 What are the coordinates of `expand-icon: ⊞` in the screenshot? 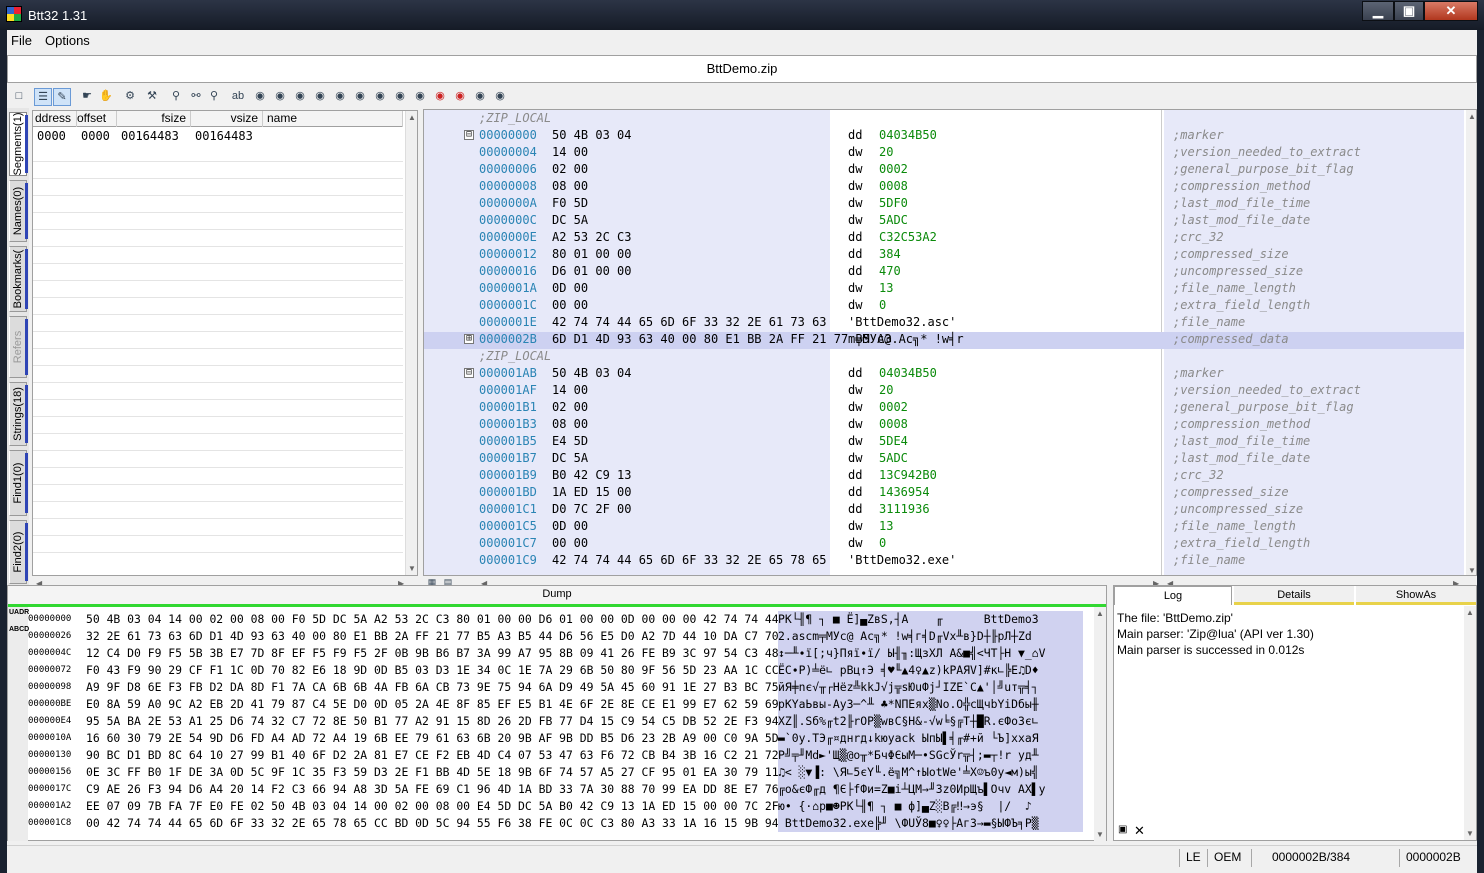 It's located at (469, 339).